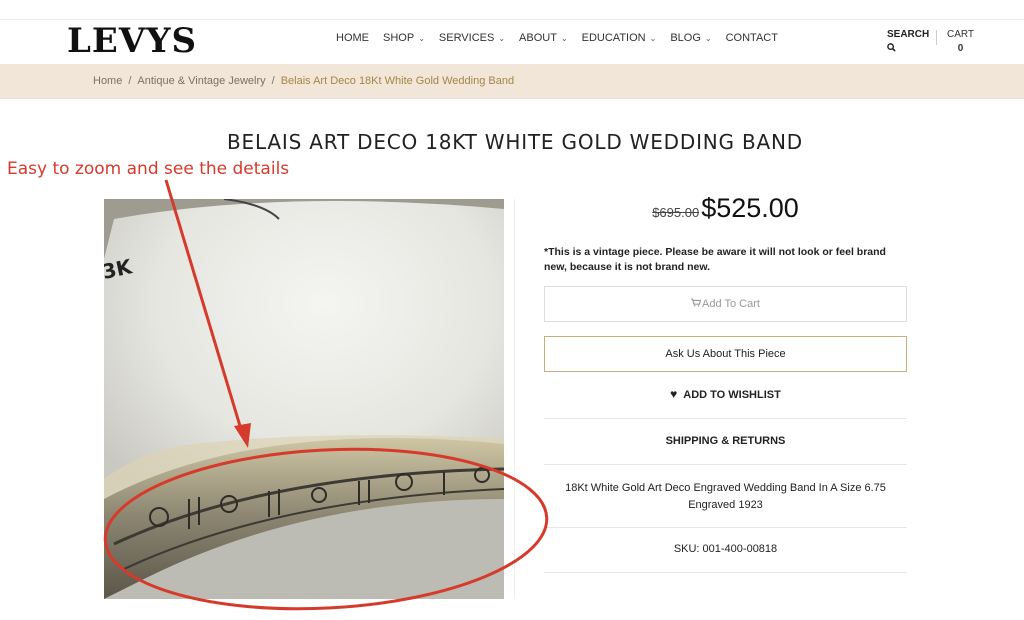 Image resolution: width=1024 pixels, height=620 pixels. I want to click on search-icon, so click(908, 49).